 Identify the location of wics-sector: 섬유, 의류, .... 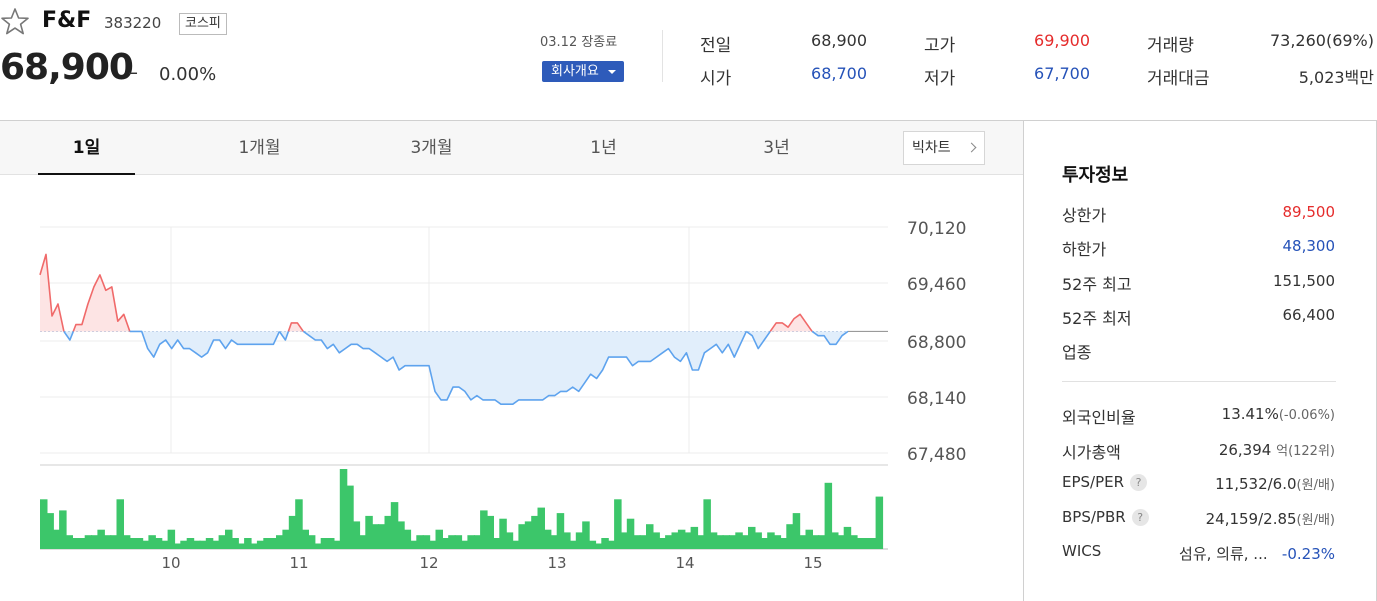
(1223, 554).